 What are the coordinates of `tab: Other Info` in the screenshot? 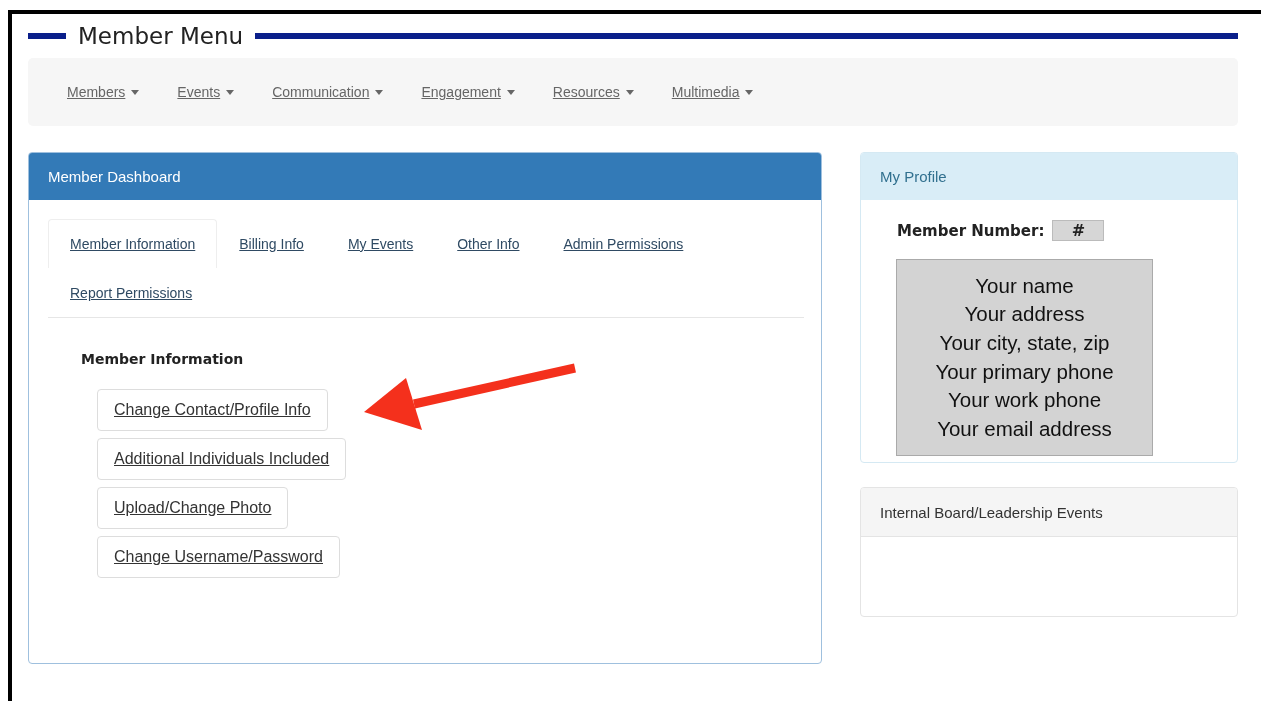 It's located at (488, 243).